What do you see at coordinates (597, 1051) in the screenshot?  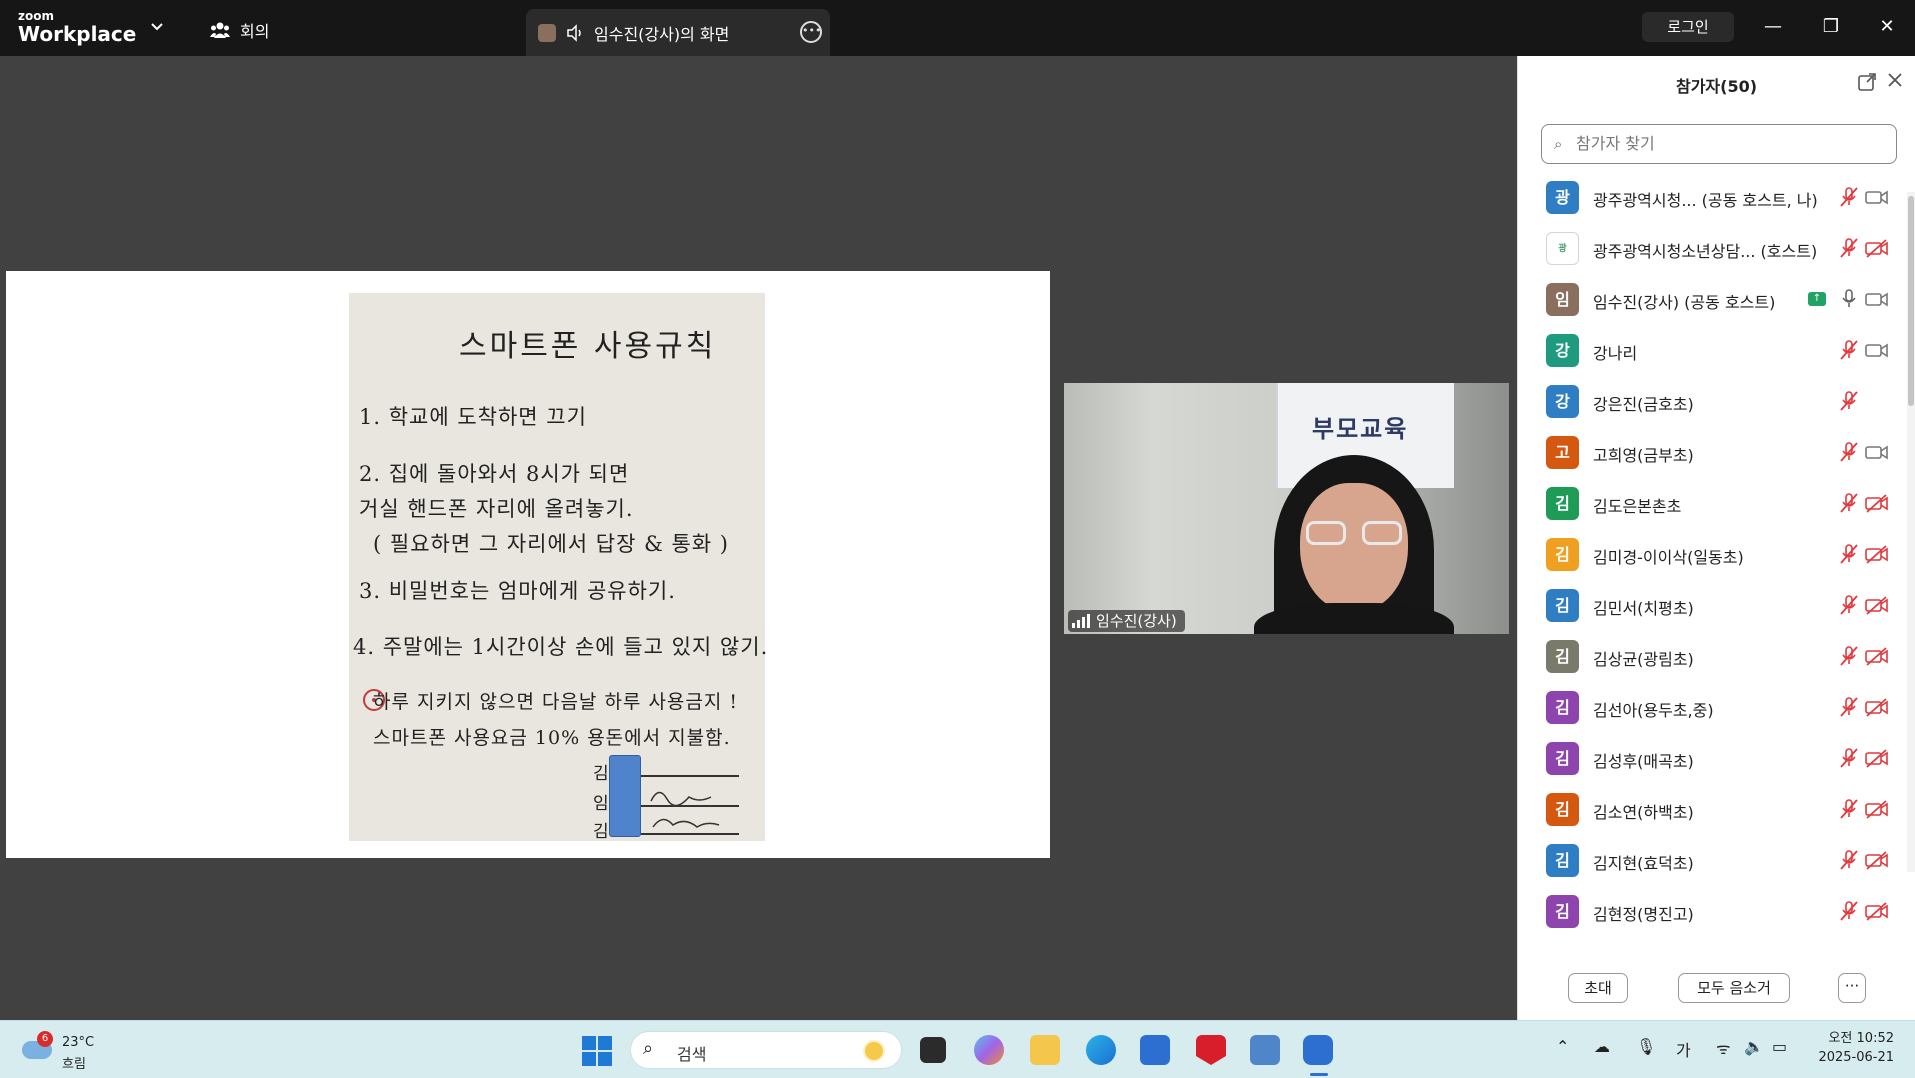 I see `start-button` at bounding box center [597, 1051].